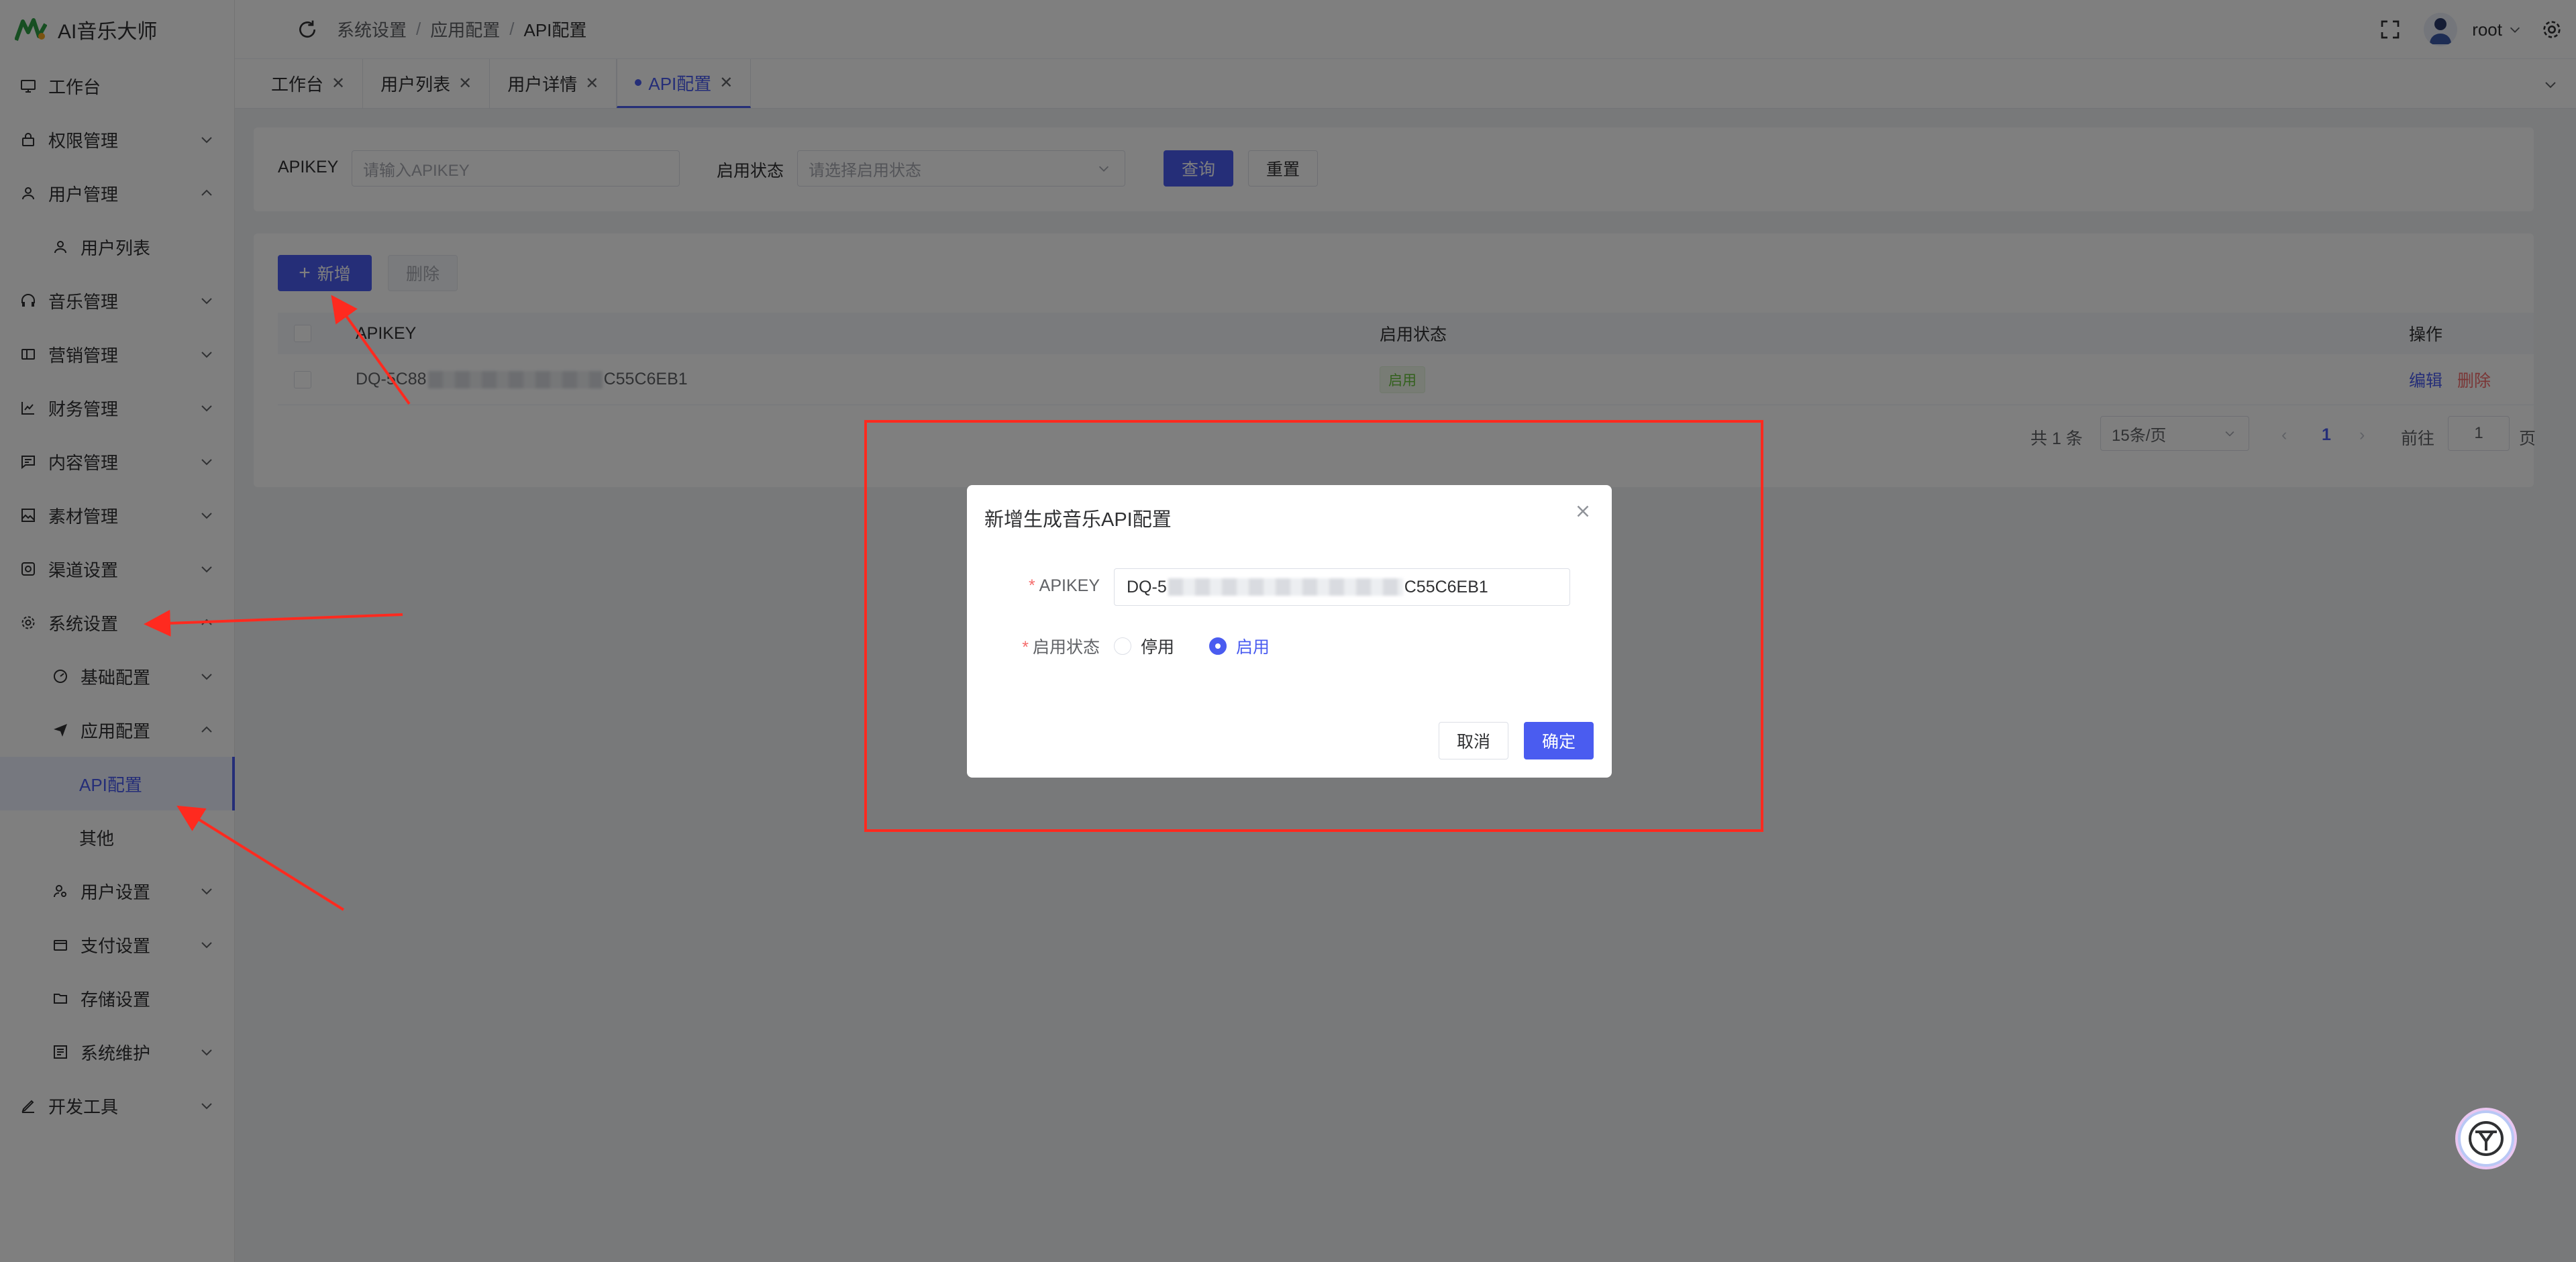 The height and width of the screenshot is (1262, 2576). What do you see at coordinates (1313, 626) in the screenshot?
I see `annotation-highlight-box` at bounding box center [1313, 626].